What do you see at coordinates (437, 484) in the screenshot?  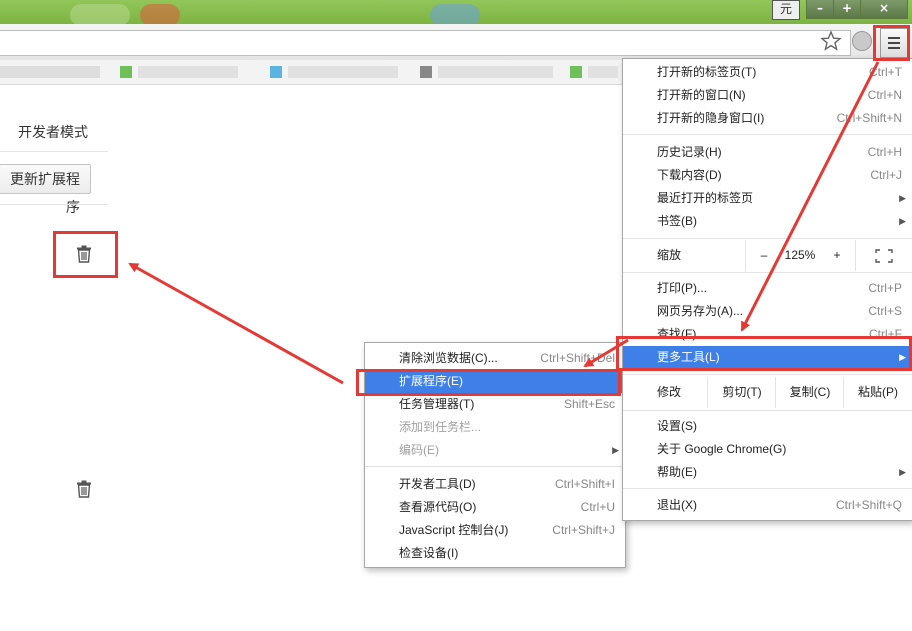 I see `menu-item-label: 开发者工具(D)` at bounding box center [437, 484].